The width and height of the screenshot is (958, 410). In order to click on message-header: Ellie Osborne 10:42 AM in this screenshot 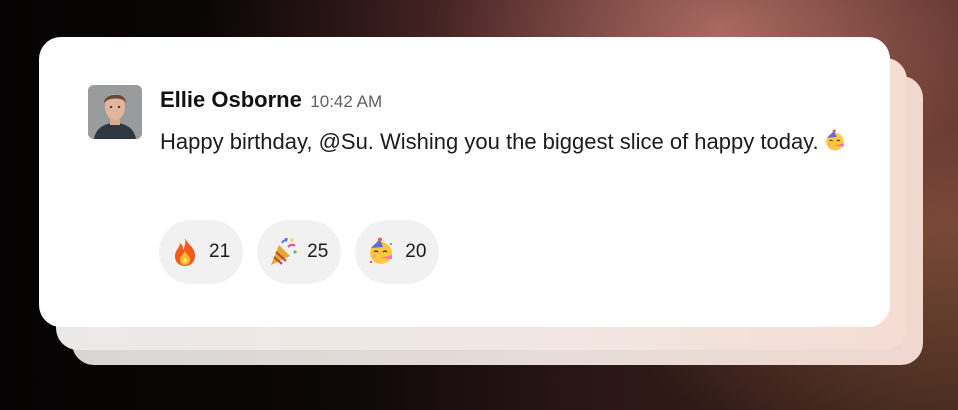, I will do `click(271, 100)`.